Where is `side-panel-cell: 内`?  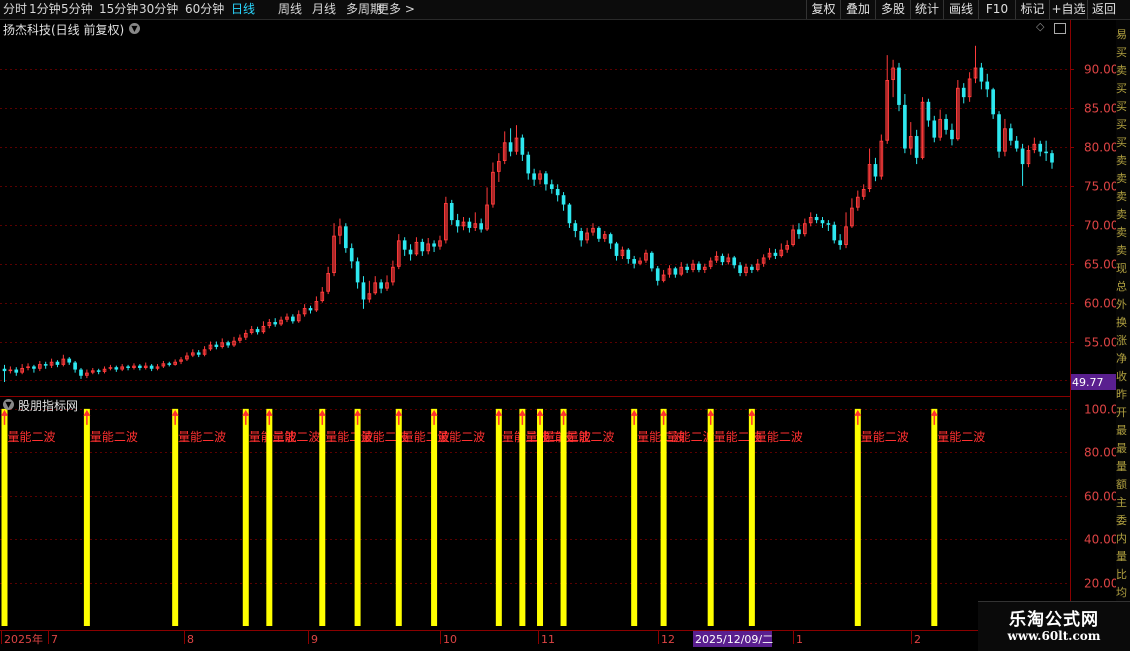
side-panel-cell: 内 is located at coordinates (1121, 538).